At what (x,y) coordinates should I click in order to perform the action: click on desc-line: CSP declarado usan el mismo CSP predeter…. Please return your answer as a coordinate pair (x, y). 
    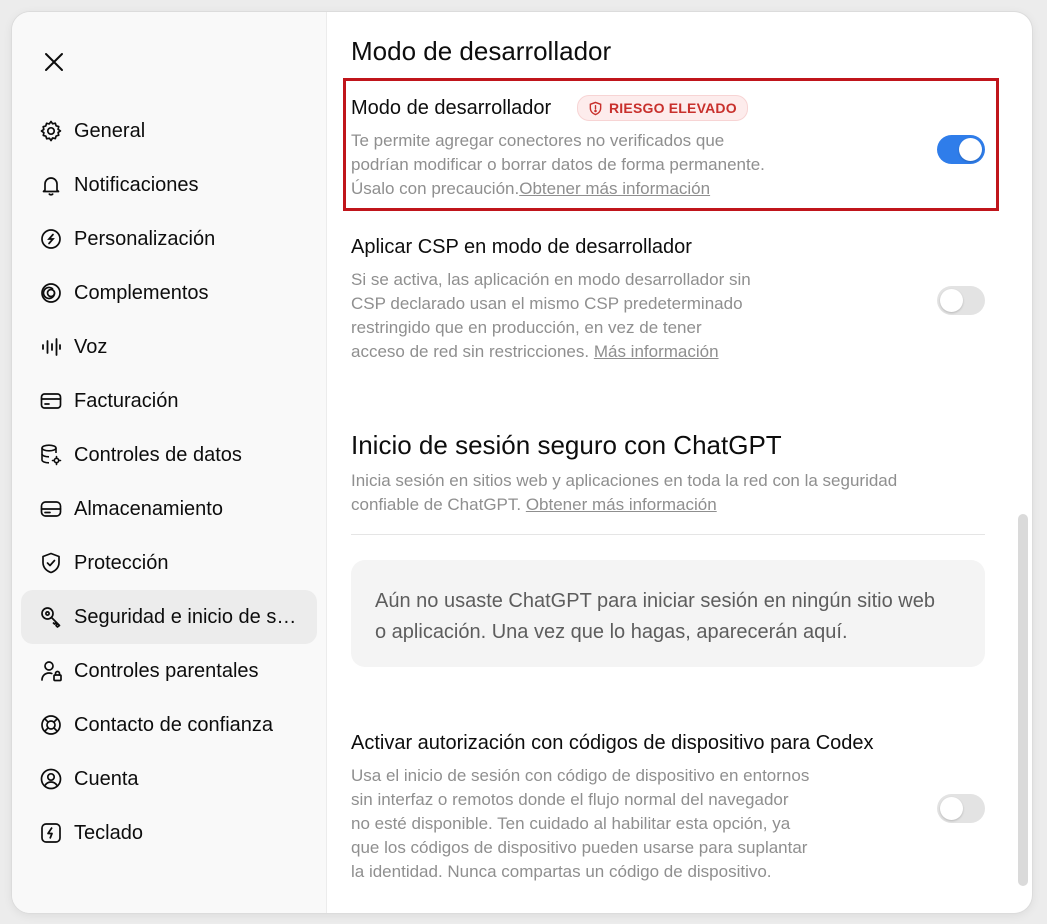
    Looking at the image, I should click on (547, 303).